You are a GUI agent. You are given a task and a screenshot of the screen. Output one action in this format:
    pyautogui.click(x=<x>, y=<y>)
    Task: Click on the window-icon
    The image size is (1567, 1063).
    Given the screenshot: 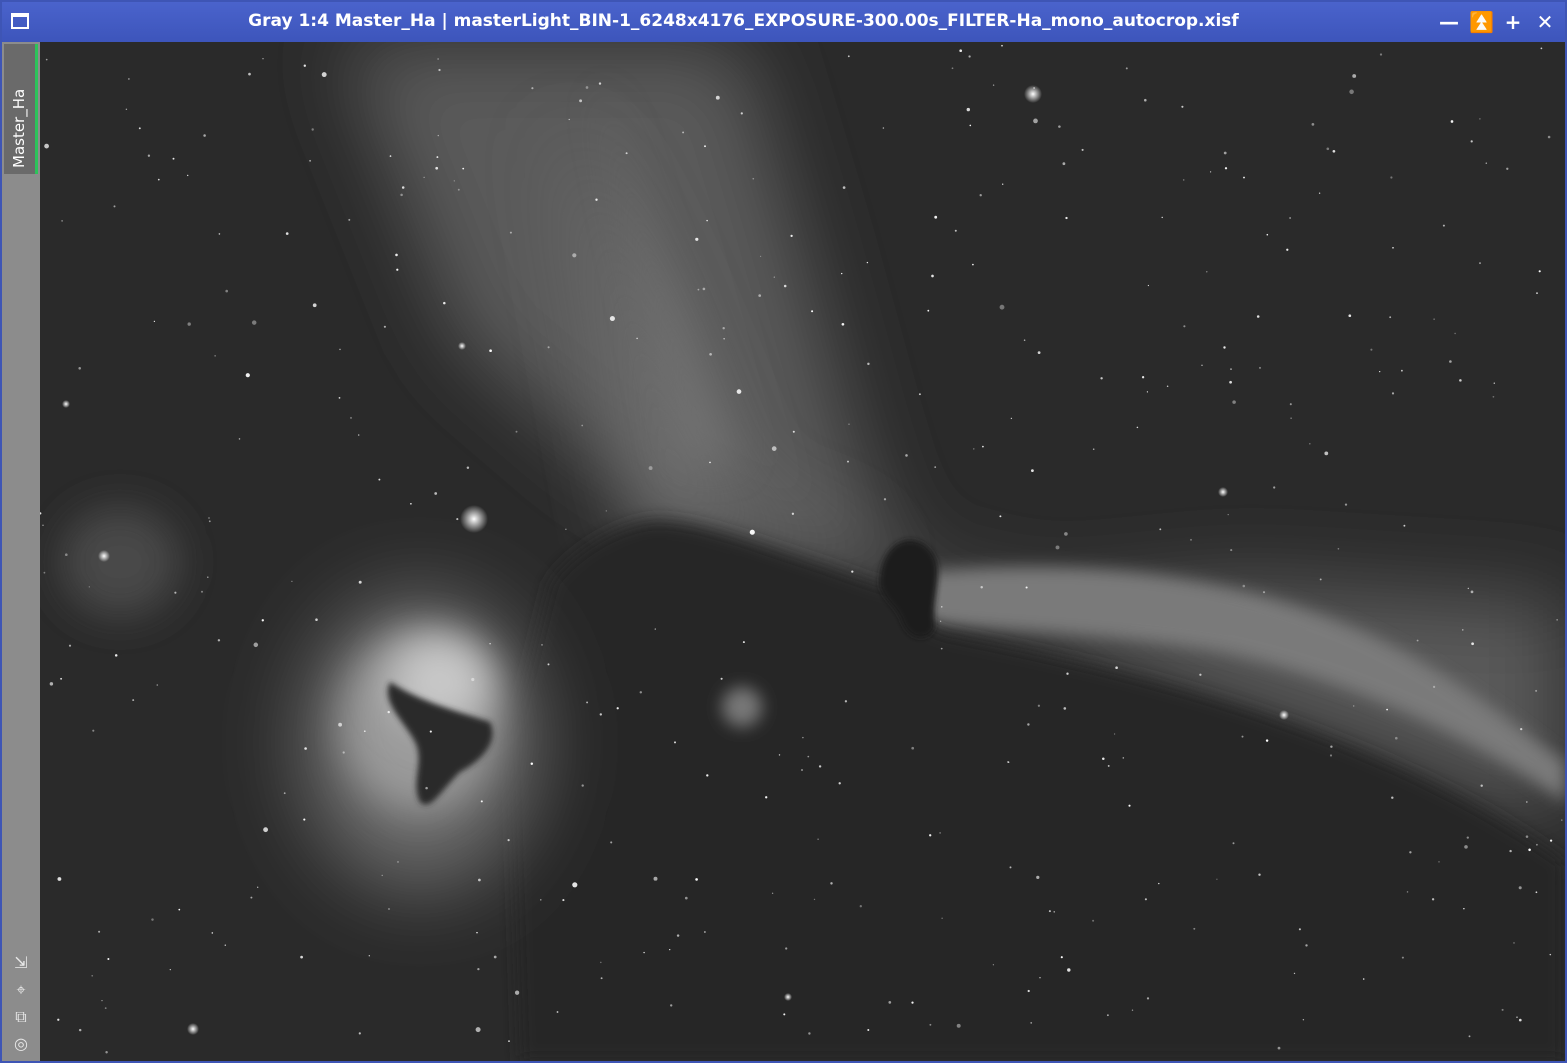 What is the action you would take?
    pyautogui.click(x=20, y=21)
    